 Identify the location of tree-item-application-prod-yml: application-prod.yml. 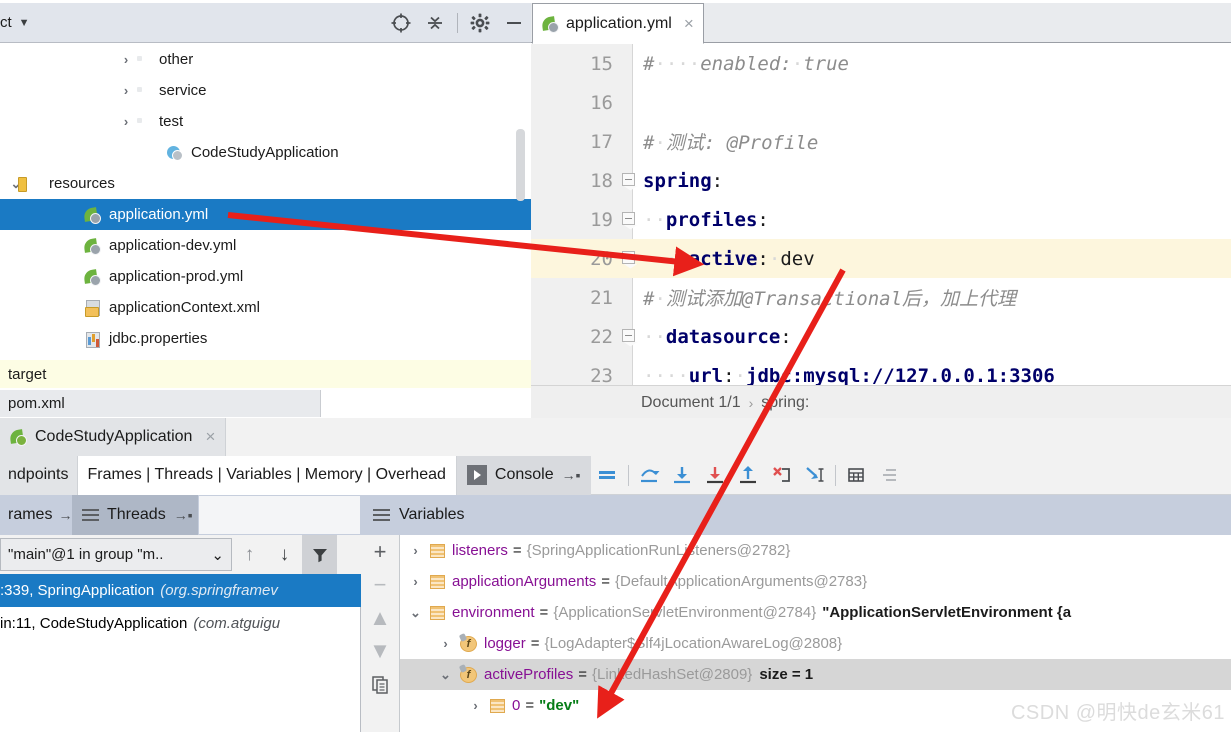
(265, 276).